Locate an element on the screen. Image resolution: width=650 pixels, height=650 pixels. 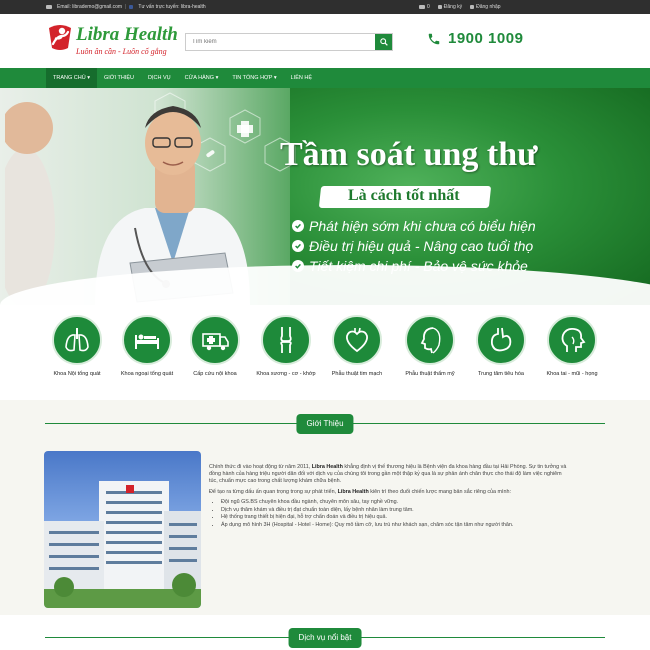
cart-link: 0 is located at coordinates (424, 7).